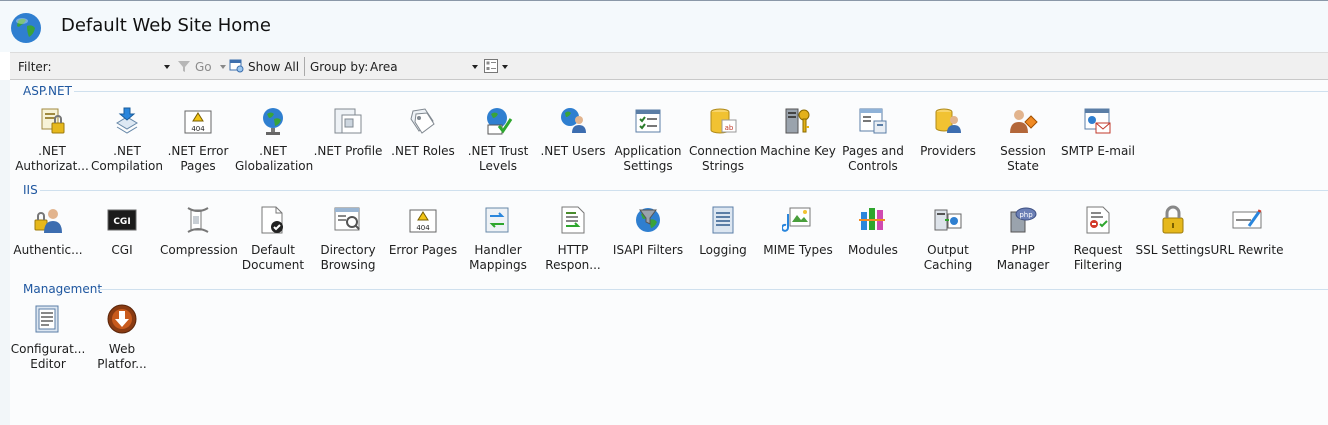 The height and width of the screenshot is (425, 1328). I want to click on ssl-settings-icon, so click(1173, 219).